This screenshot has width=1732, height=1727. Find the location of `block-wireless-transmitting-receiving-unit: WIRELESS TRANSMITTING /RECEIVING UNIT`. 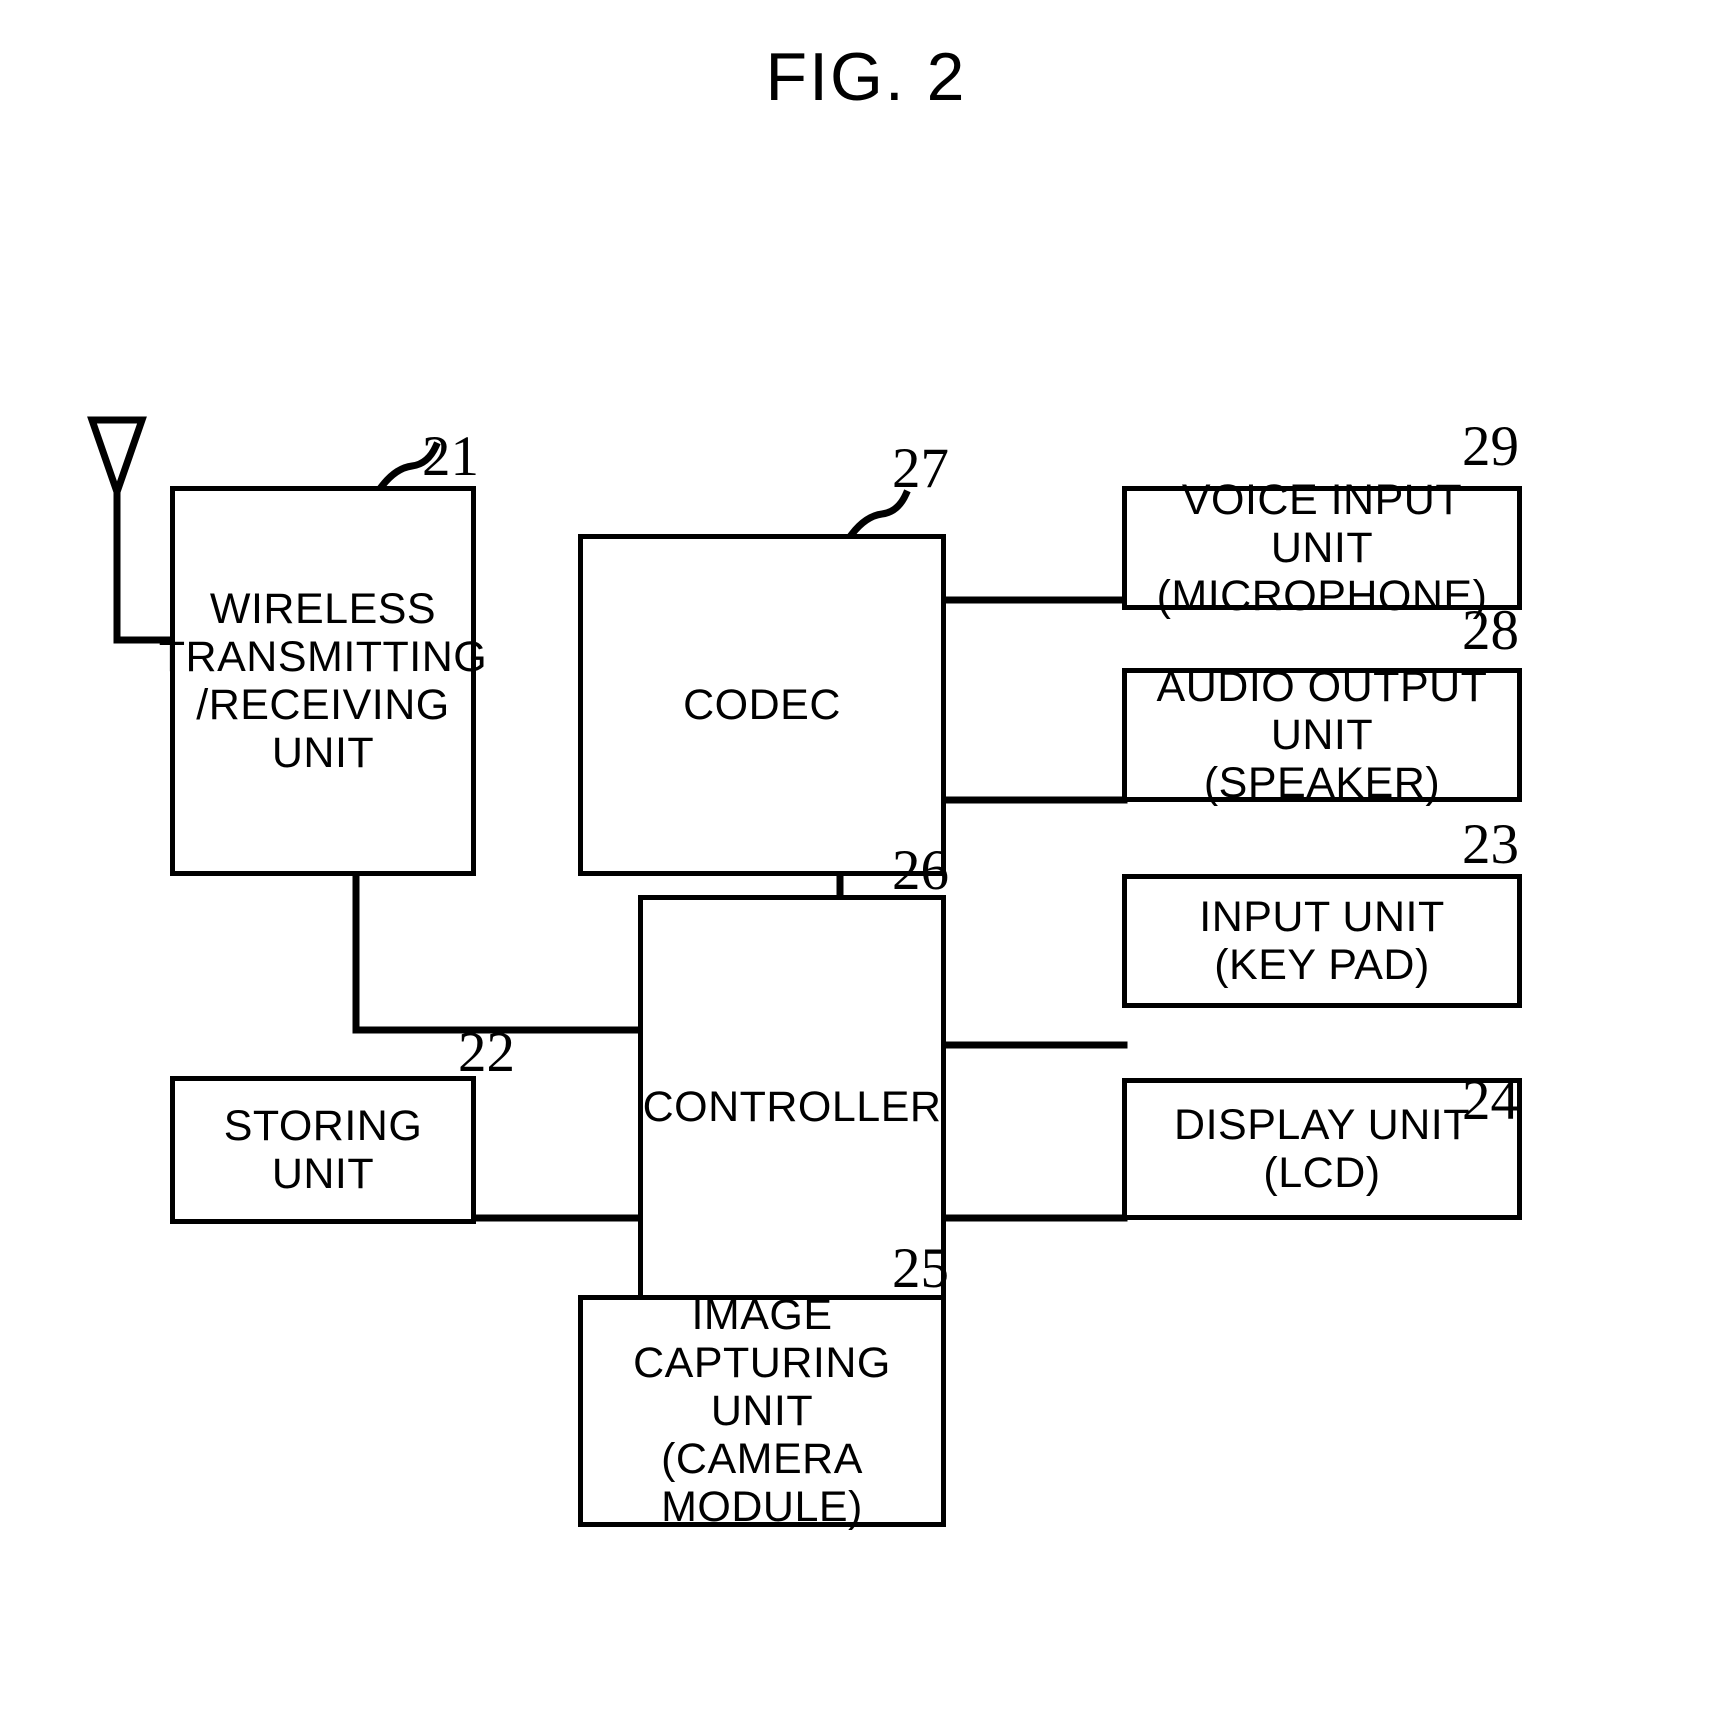

block-wireless-transmitting-receiving-unit: WIRELESS TRANSMITTING /RECEIVING UNIT is located at coordinates (323, 681).